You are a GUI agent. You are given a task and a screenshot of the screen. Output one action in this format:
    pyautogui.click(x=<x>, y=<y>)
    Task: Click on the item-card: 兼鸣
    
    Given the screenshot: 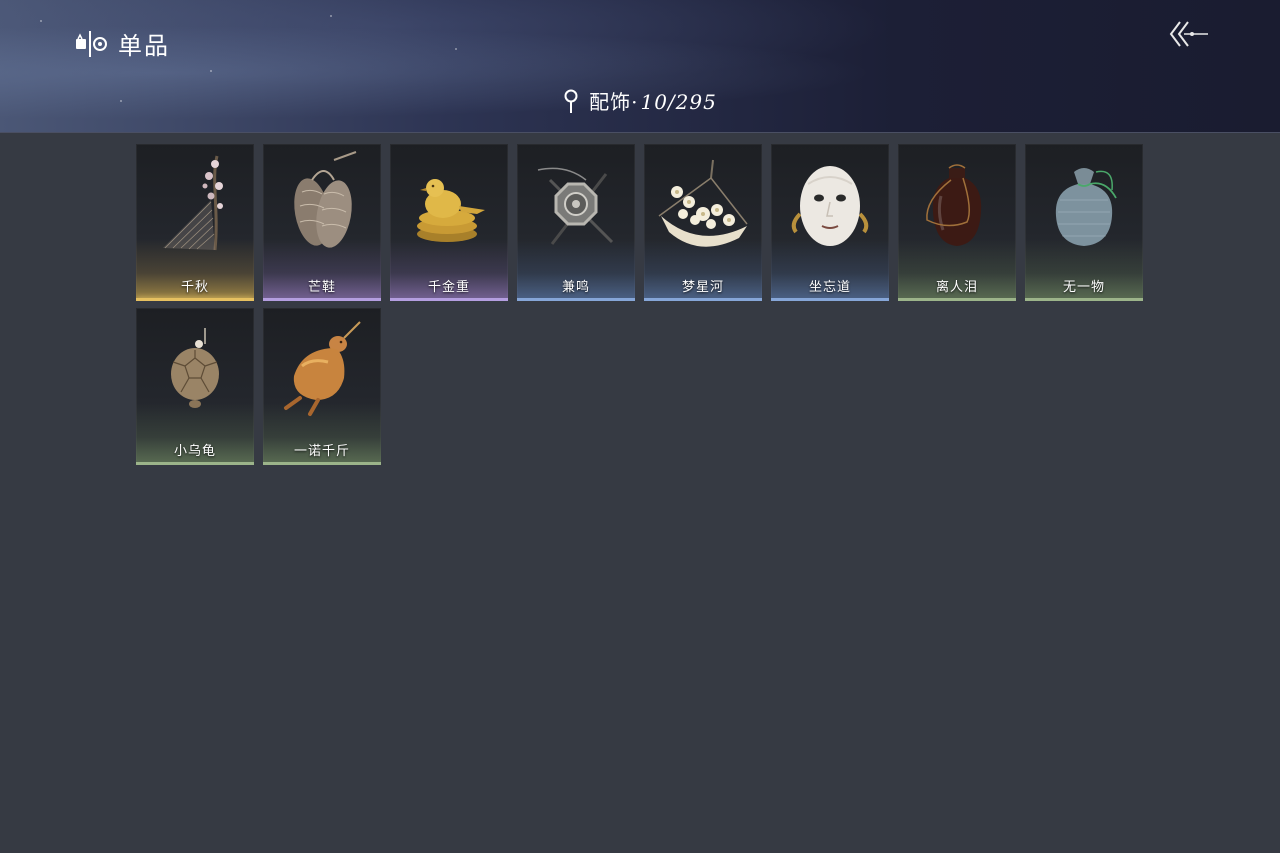 What is the action you would take?
    pyautogui.click(x=576, y=222)
    